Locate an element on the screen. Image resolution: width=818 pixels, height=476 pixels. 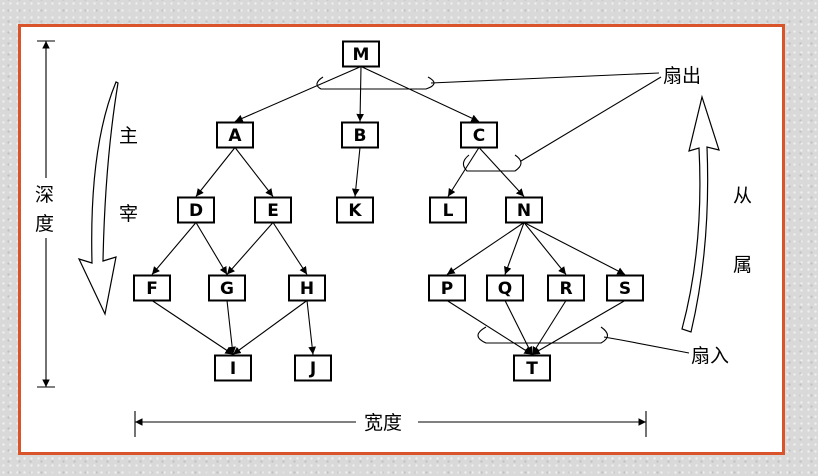
width-label: 宽度 is located at coordinates (383, 423).